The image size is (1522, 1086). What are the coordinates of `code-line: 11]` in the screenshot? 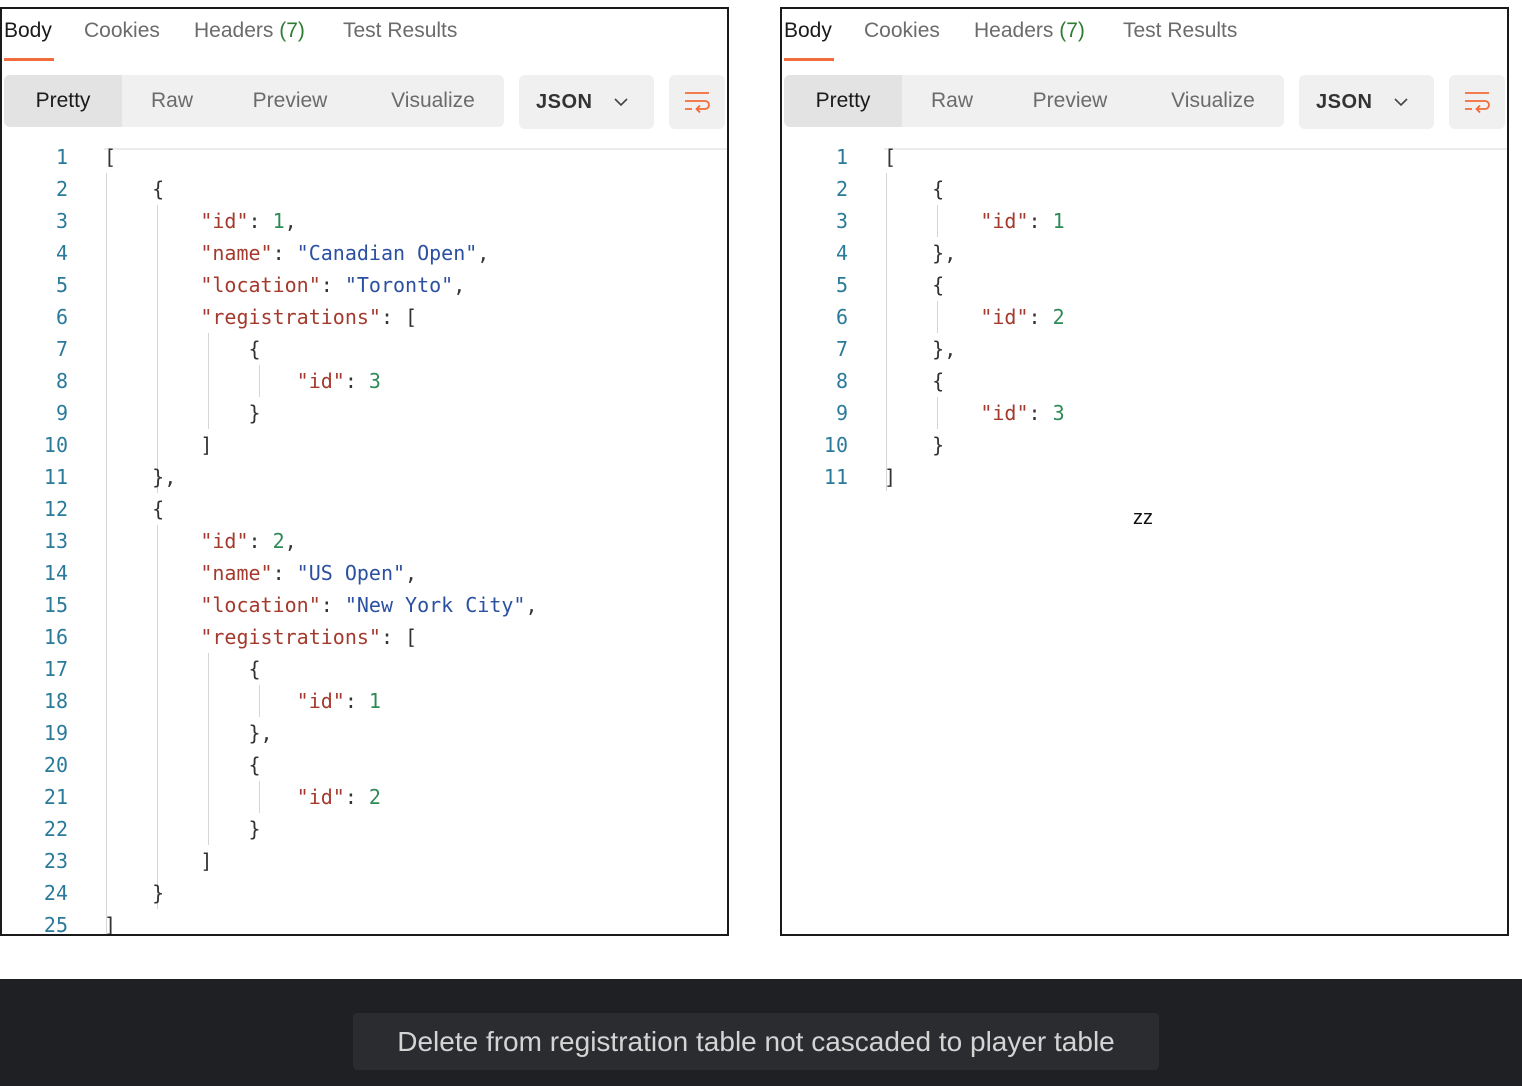 It's located at (1144, 477).